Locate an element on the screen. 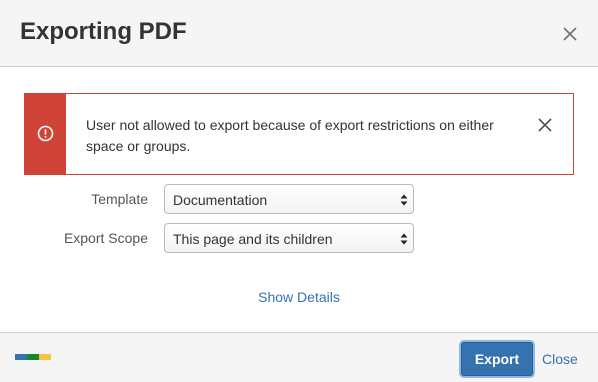 Image resolution: width=598 pixels, height=382 pixels. product-logo is located at coordinates (33, 357).